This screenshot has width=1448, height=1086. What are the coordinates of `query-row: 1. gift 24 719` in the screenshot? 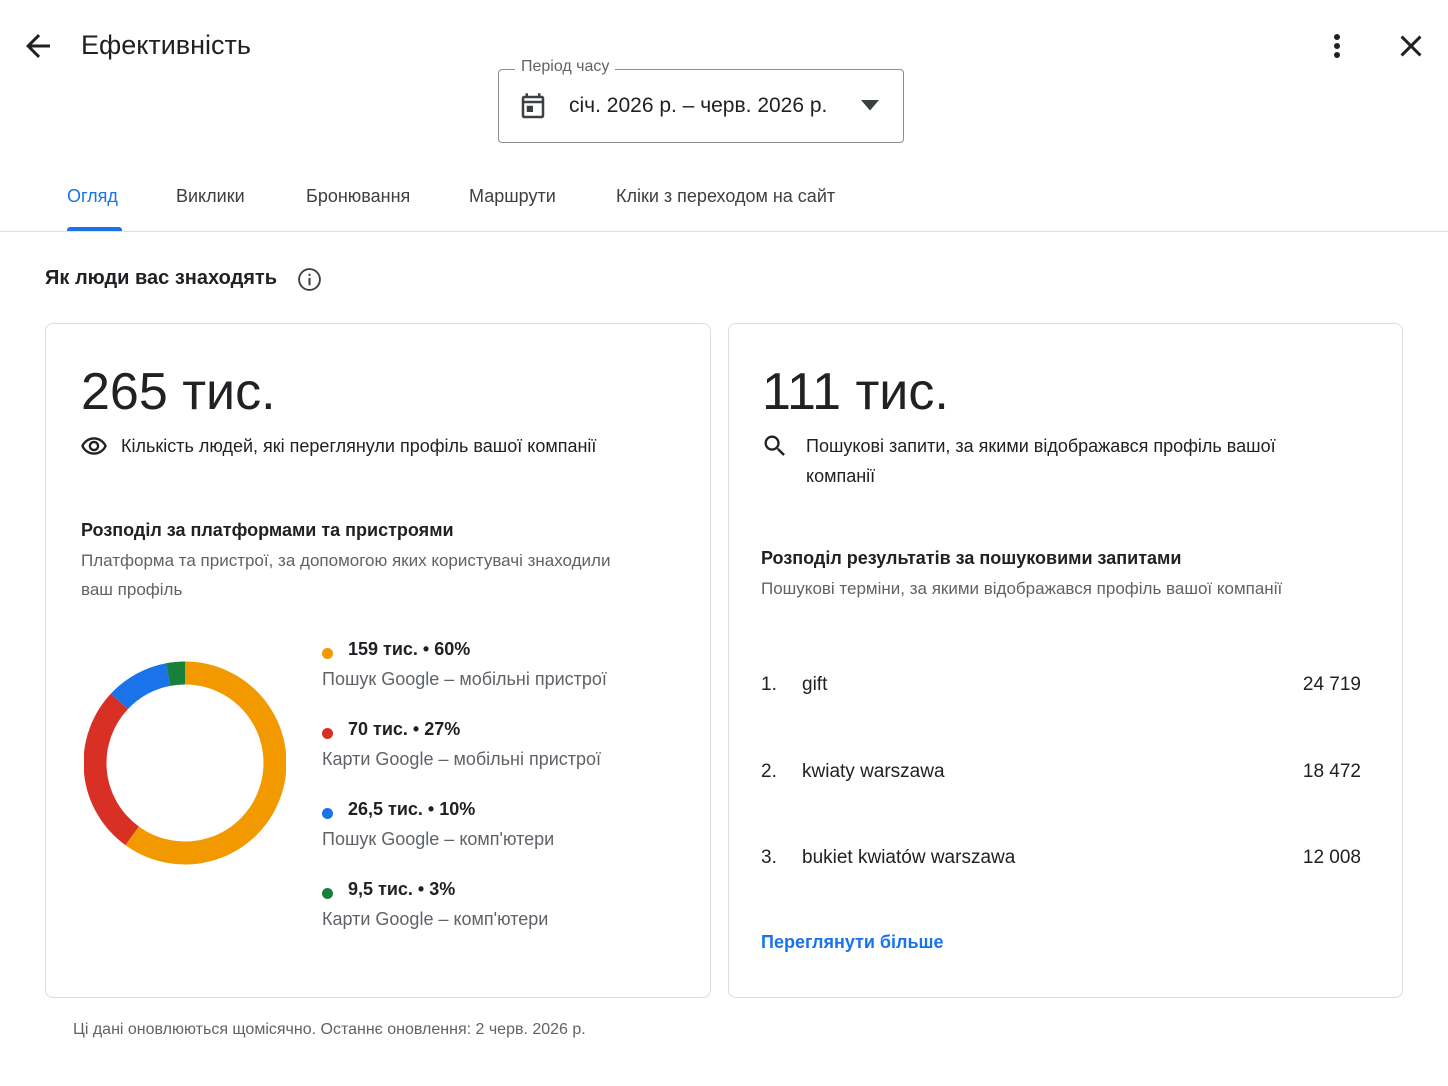 It's located at (1061, 689).